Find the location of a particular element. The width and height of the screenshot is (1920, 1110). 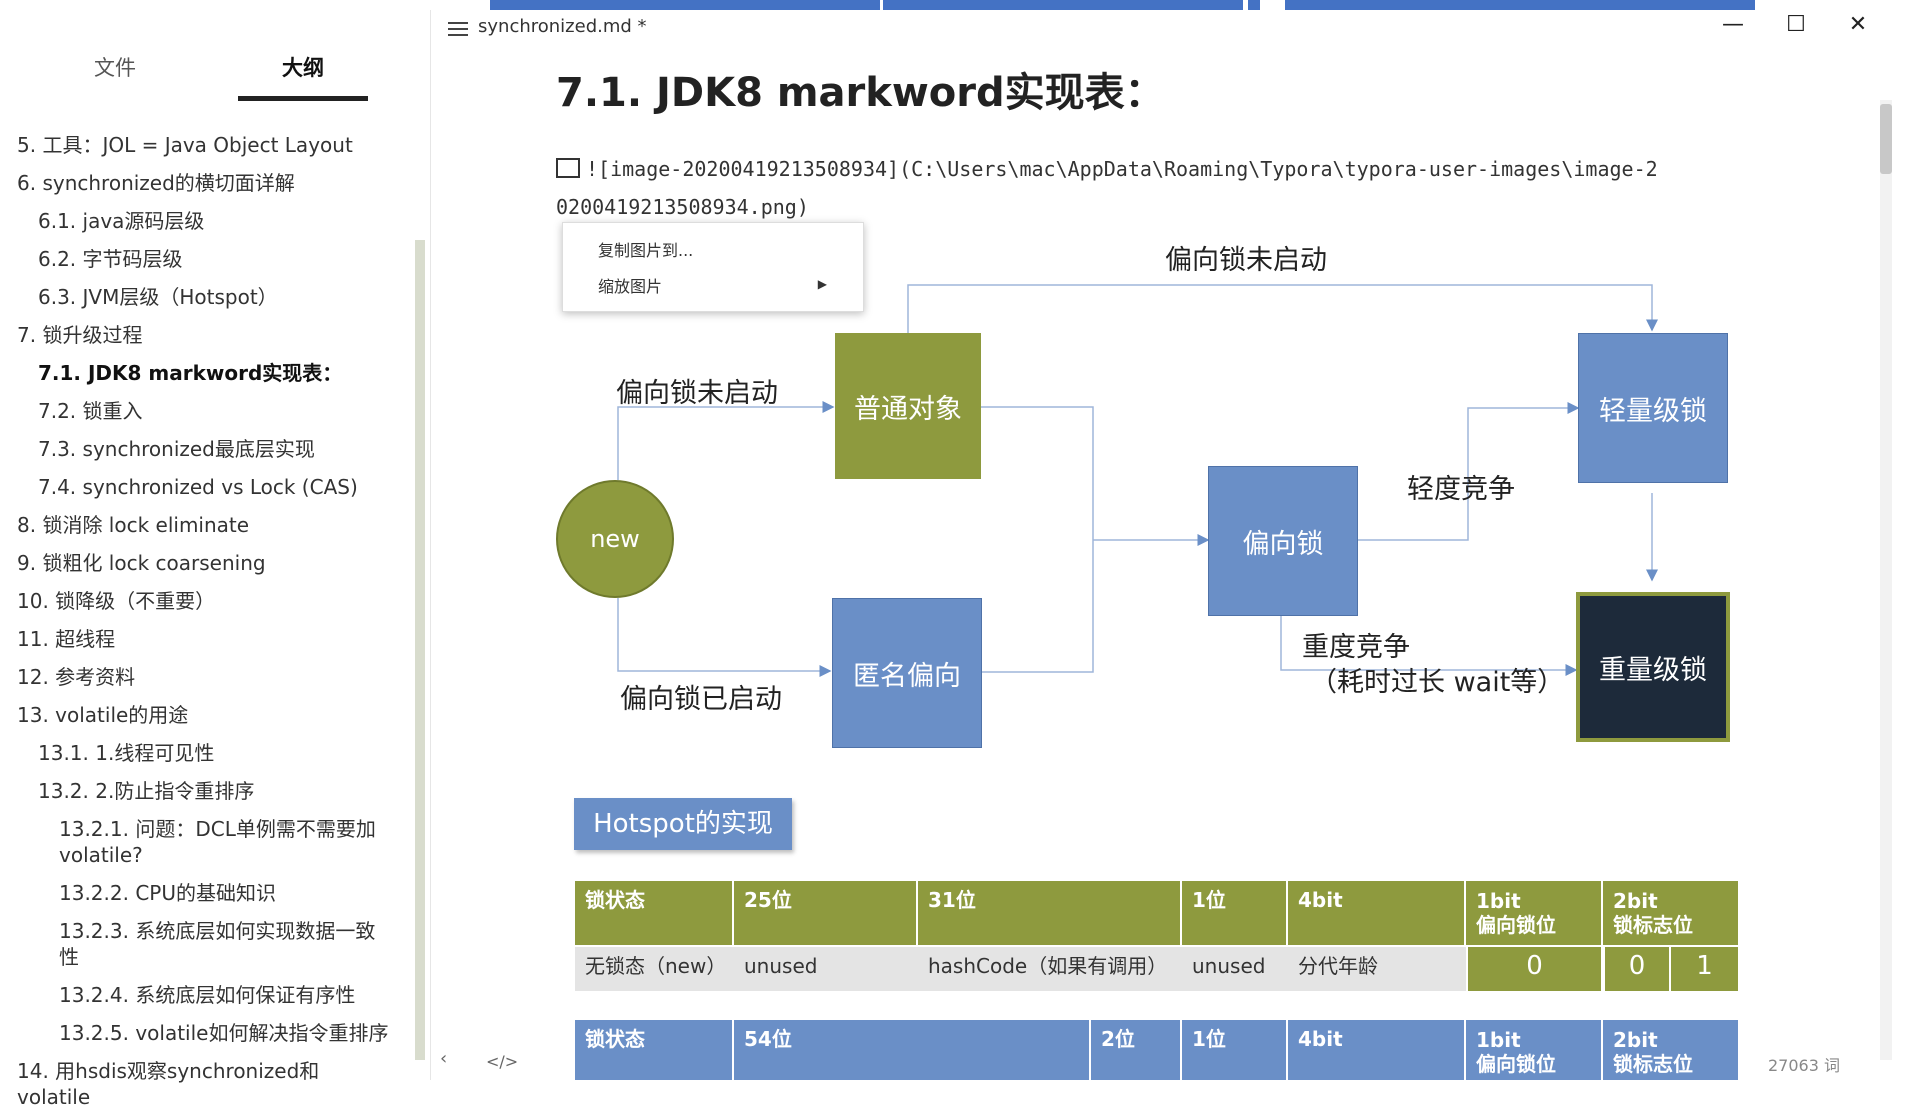

image-icon is located at coordinates (568, 168).